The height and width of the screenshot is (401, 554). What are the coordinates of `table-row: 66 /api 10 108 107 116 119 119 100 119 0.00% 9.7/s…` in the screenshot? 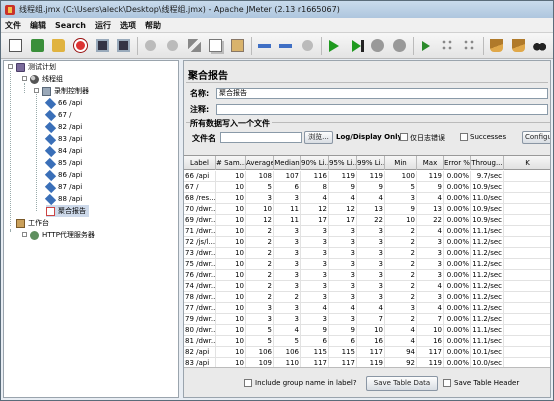 It's located at (367, 176).